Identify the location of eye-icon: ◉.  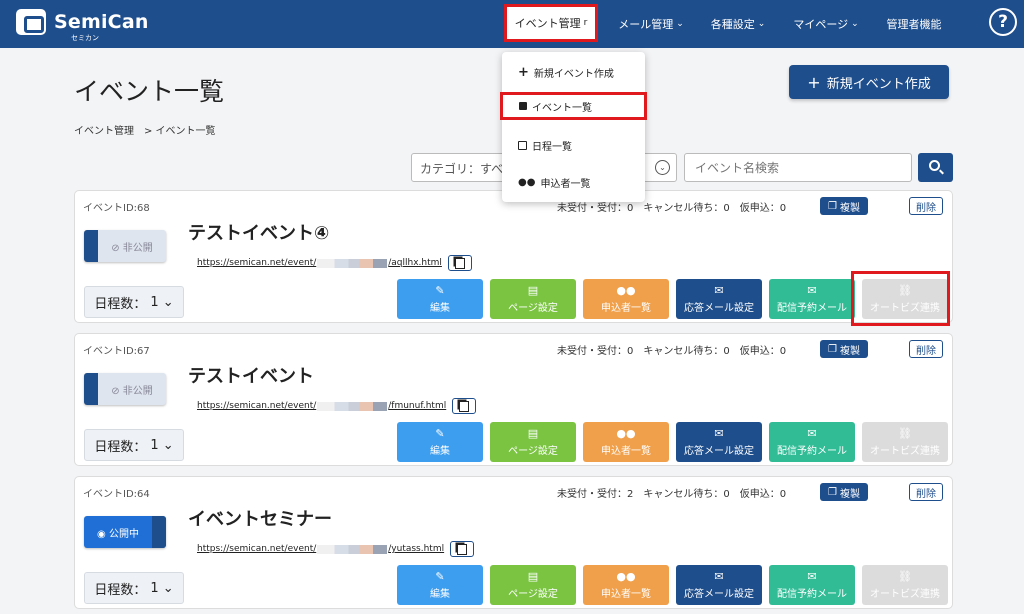
(103, 534).